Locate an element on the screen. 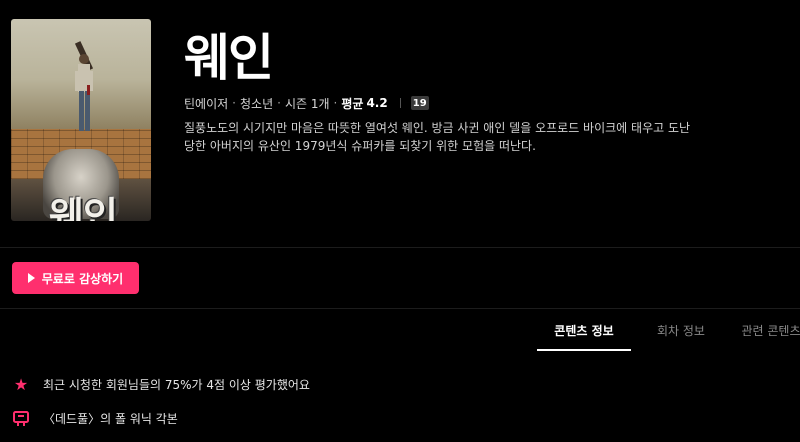 This screenshot has height=442, width=800. rating-stat-text: 최근 시청한 회원님들의 75%가 4점 이상 평가했어요 is located at coordinates (176, 385).